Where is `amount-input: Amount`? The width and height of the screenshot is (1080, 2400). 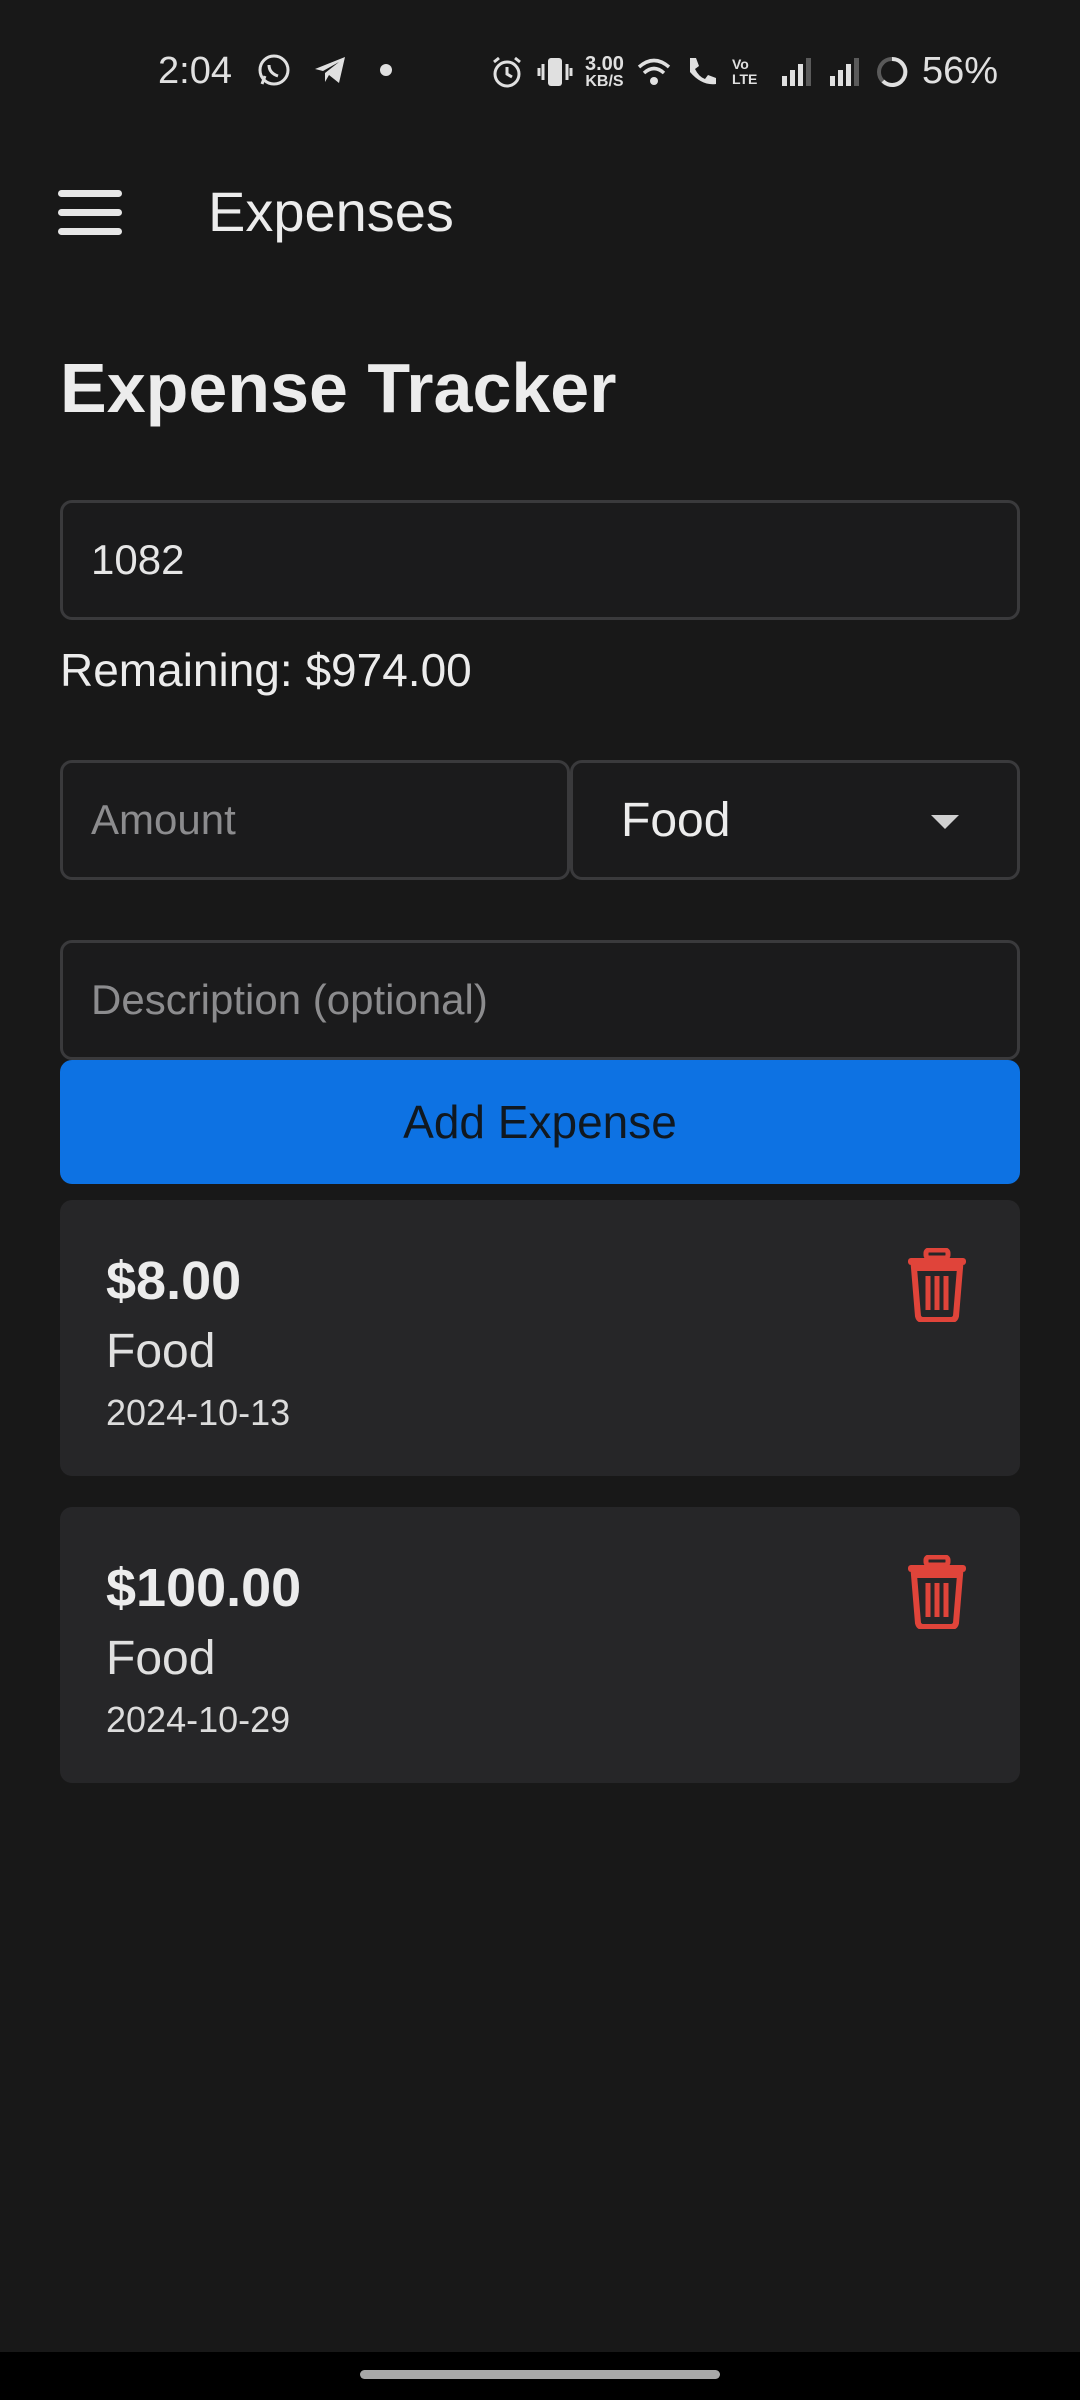
amount-input: Amount is located at coordinates (315, 820).